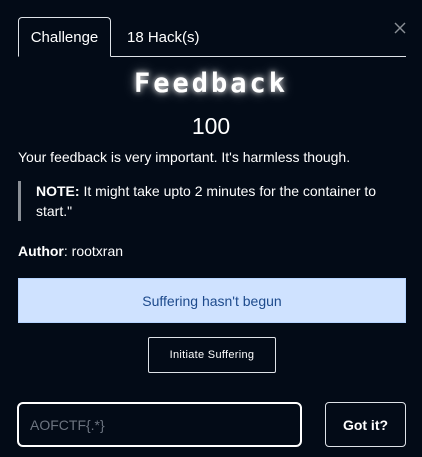 This screenshot has height=457, width=422. What do you see at coordinates (365, 424) in the screenshot?
I see `submit-flag-button: Got it?` at bounding box center [365, 424].